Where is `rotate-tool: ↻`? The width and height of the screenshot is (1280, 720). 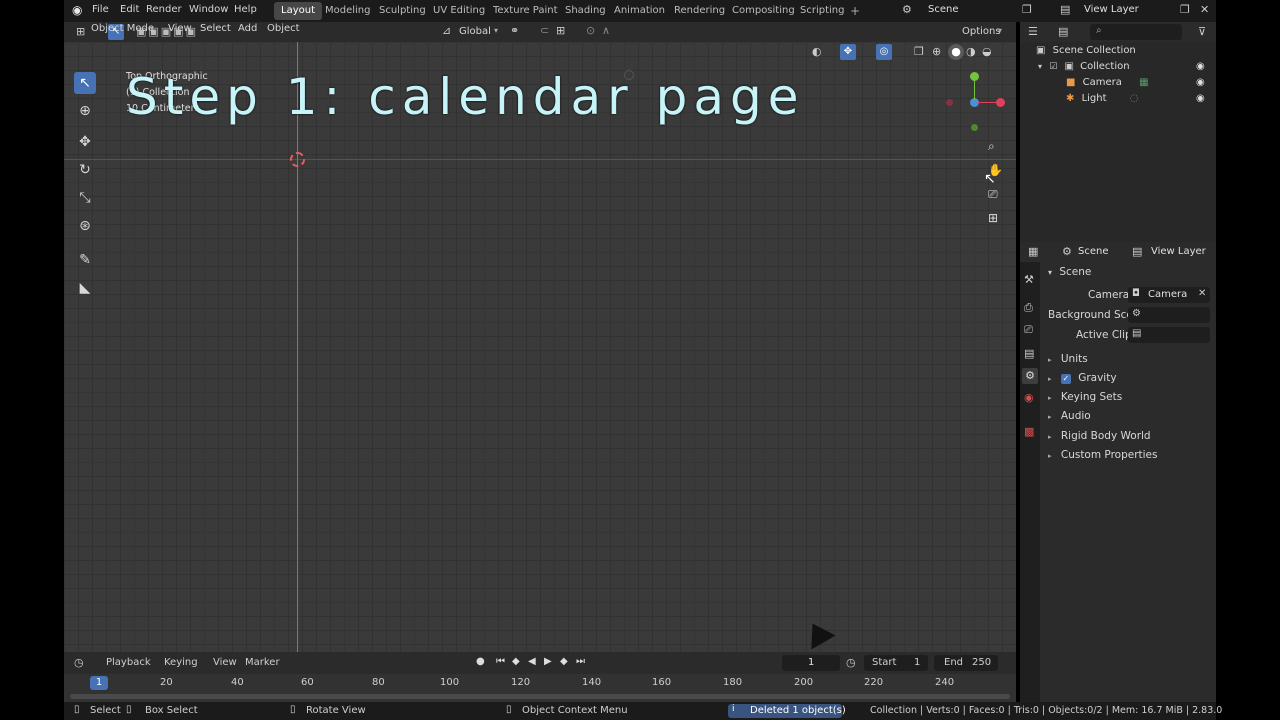
rotate-tool: ↻ is located at coordinates (85, 170).